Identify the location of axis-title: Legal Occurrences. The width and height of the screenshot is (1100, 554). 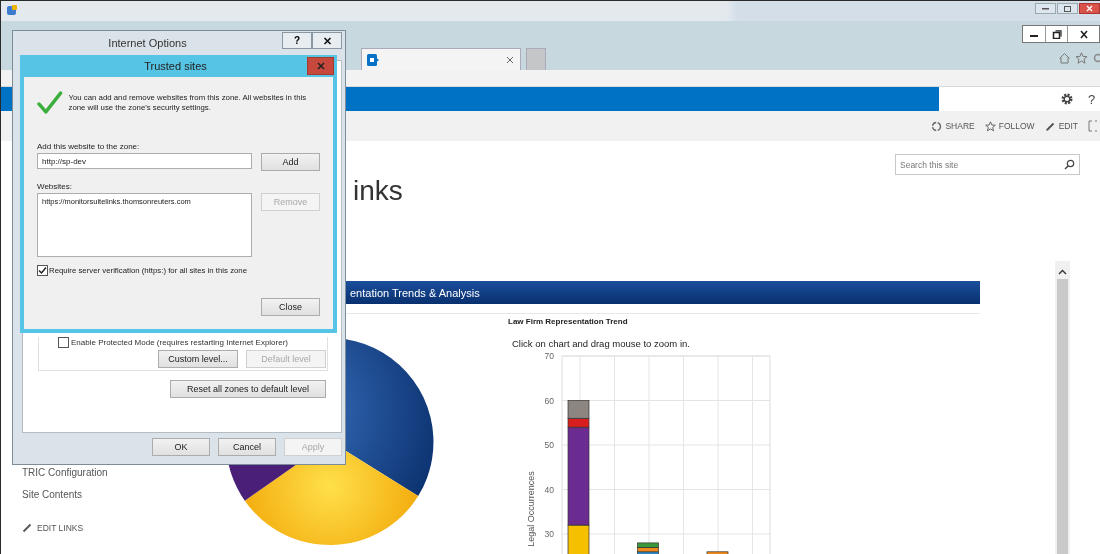
(531, 509).